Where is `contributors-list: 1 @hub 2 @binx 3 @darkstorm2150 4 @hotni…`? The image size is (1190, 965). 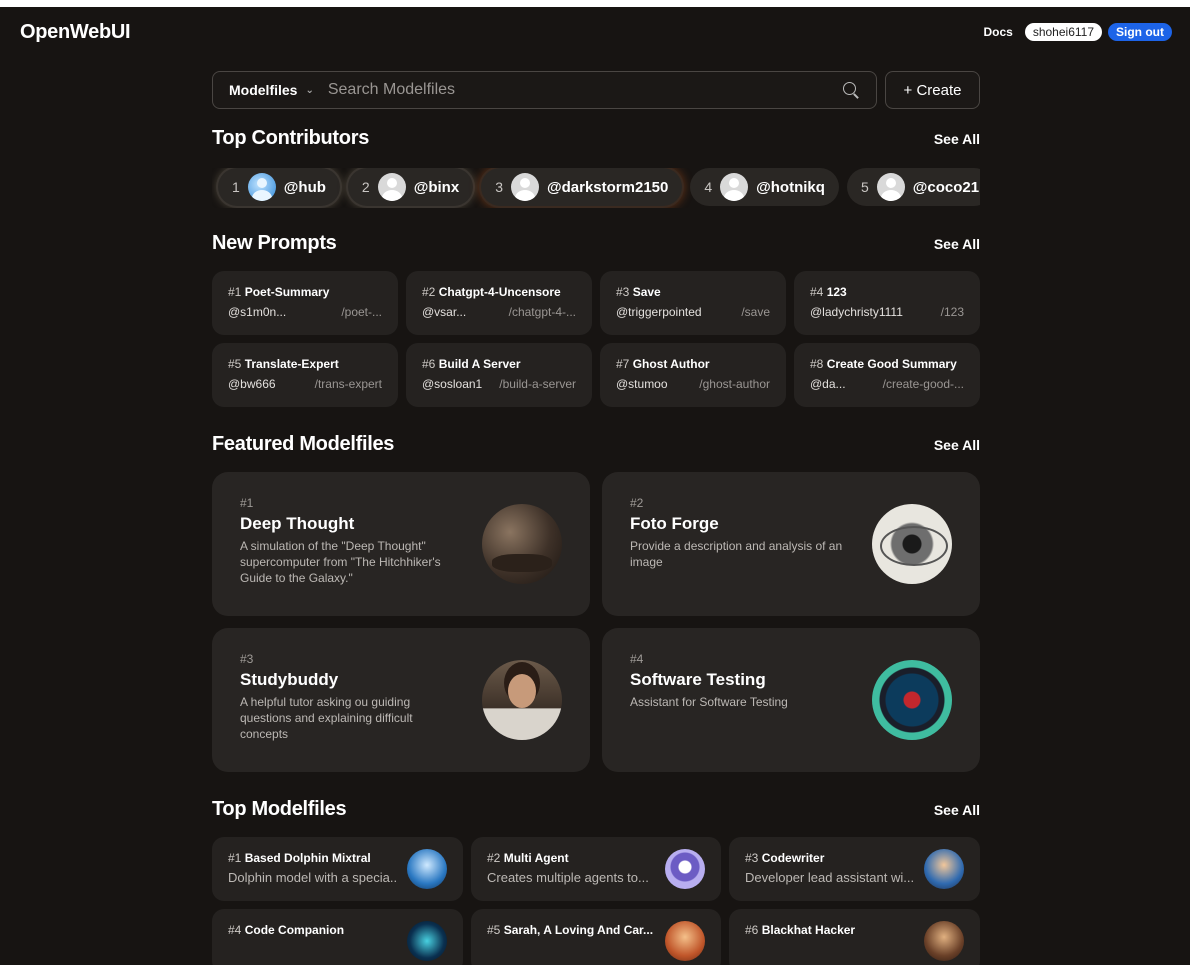
contributors-list: 1 @hub 2 @binx 3 @darkstorm2150 4 @hotni… is located at coordinates (596, 188).